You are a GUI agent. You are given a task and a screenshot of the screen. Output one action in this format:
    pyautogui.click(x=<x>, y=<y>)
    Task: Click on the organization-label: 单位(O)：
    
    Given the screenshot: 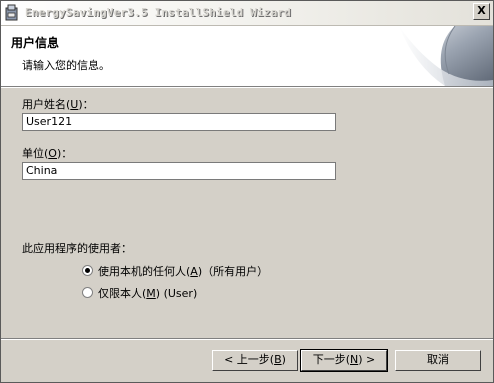 What is the action you would take?
    pyautogui.click(x=47, y=153)
    